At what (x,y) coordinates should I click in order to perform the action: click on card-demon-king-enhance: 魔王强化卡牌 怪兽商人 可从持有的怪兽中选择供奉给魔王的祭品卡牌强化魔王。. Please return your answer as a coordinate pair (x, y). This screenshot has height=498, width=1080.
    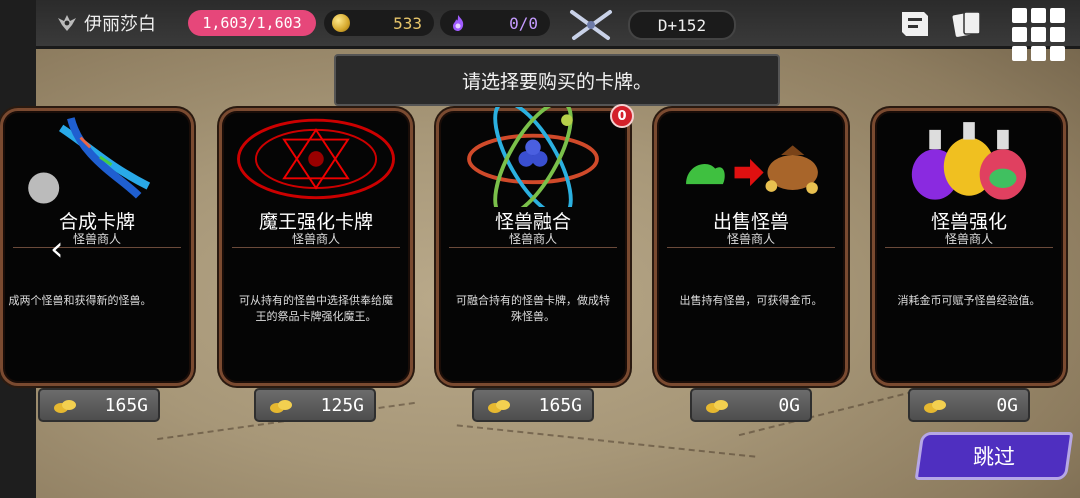
    Looking at the image, I should click on (316, 247).